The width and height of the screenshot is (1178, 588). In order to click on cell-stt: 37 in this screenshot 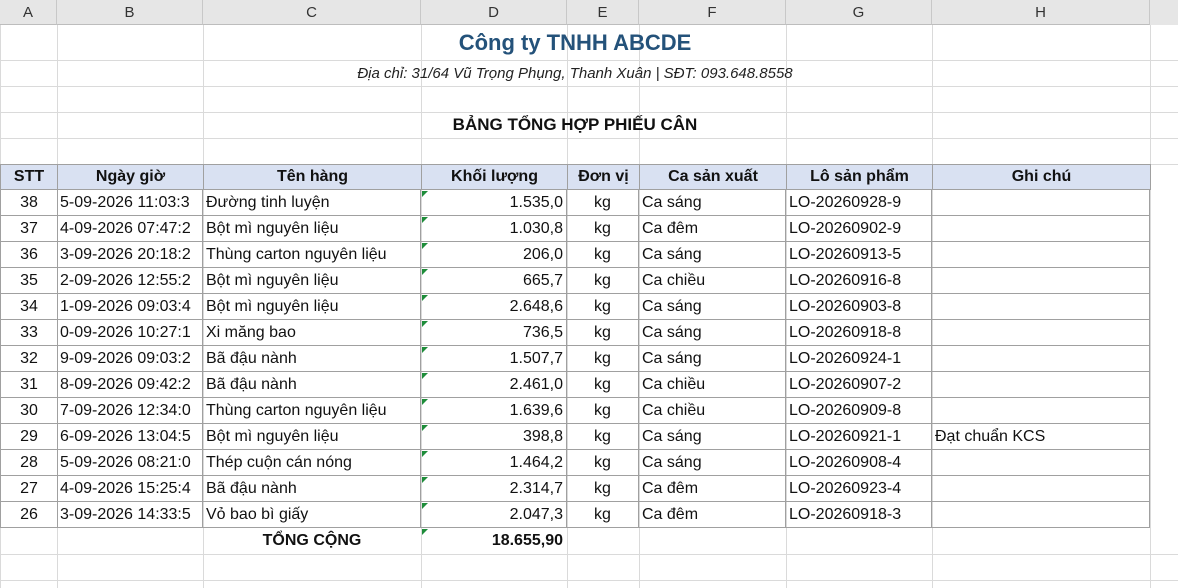, I will do `click(29, 229)`.